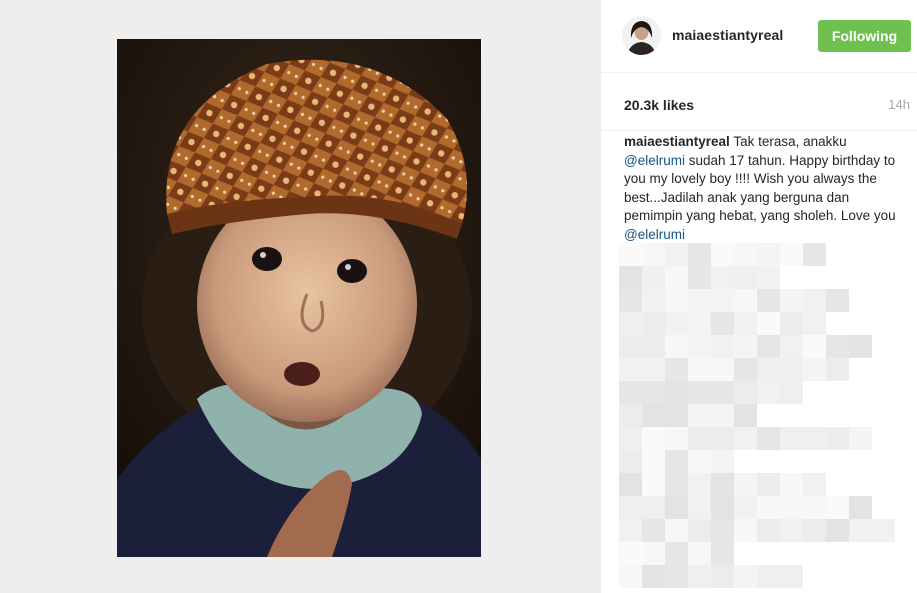 This screenshot has width=917, height=593. Describe the element at coordinates (788, 141) in the screenshot. I see `caption-text-1: Tak terasa, anakku` at that location.